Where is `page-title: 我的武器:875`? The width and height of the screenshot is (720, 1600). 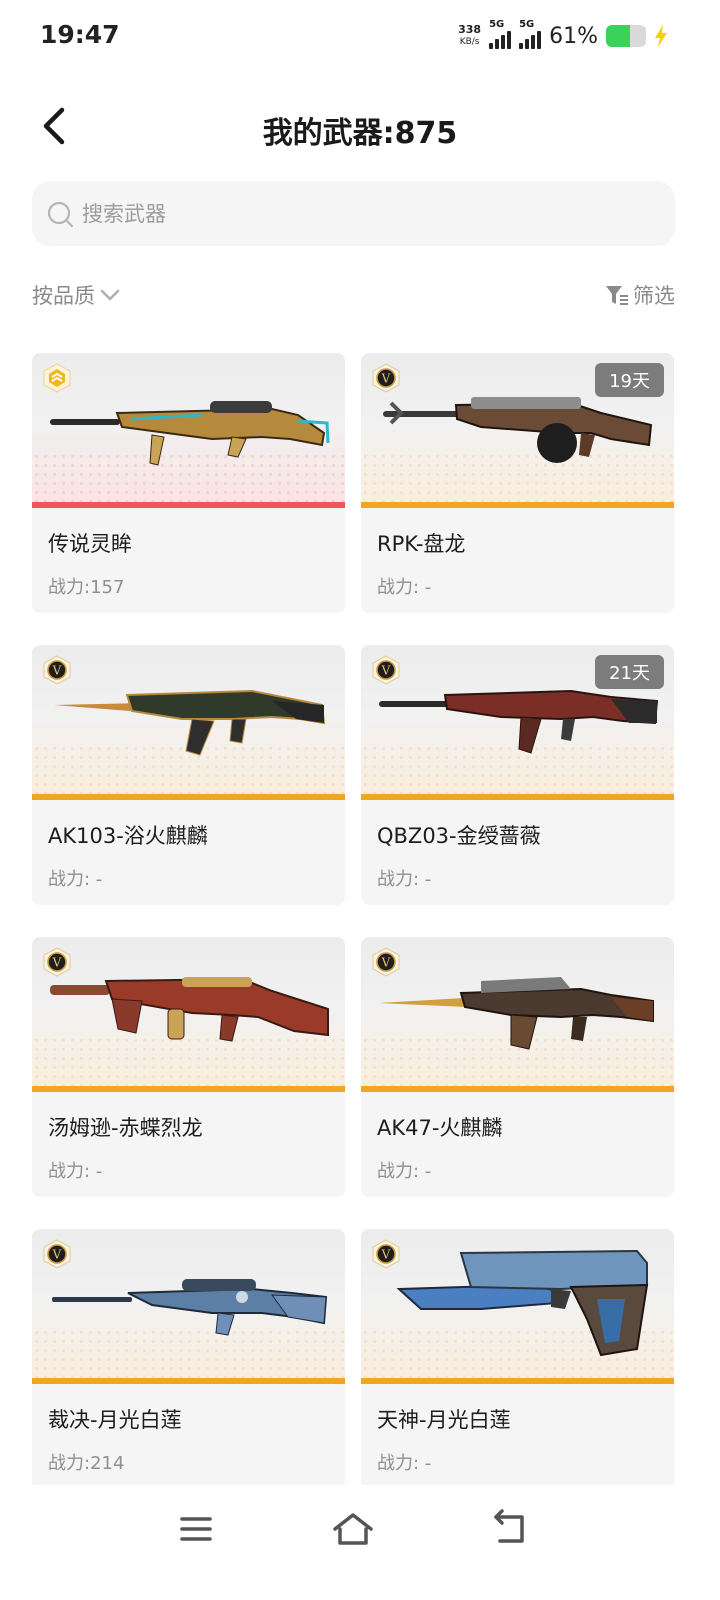
page-title: 我的武器:875 is located at coordinates (360, 133).